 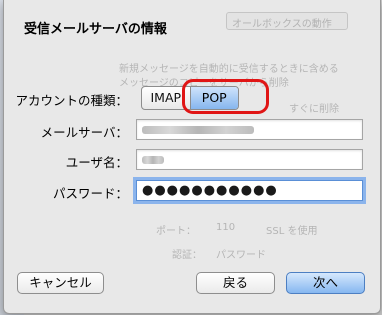 What do you see at coordinates (210, 190) in the screenshot?
I see `password-value: ●●●●●●●●●●●` at bounding box center [210, 190].